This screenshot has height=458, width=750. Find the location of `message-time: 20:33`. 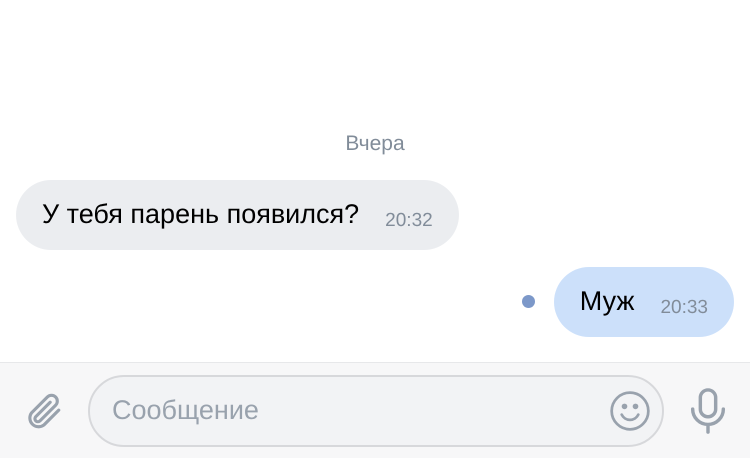

message-time: 20:33 is located at coordinates (684, 308).